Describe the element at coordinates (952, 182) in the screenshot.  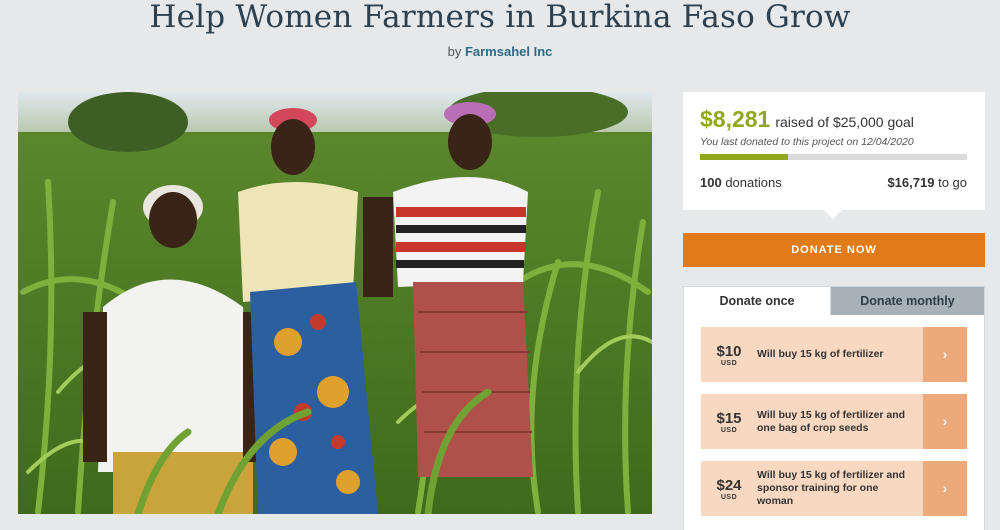
I see `remaining-label: to go` at that location.